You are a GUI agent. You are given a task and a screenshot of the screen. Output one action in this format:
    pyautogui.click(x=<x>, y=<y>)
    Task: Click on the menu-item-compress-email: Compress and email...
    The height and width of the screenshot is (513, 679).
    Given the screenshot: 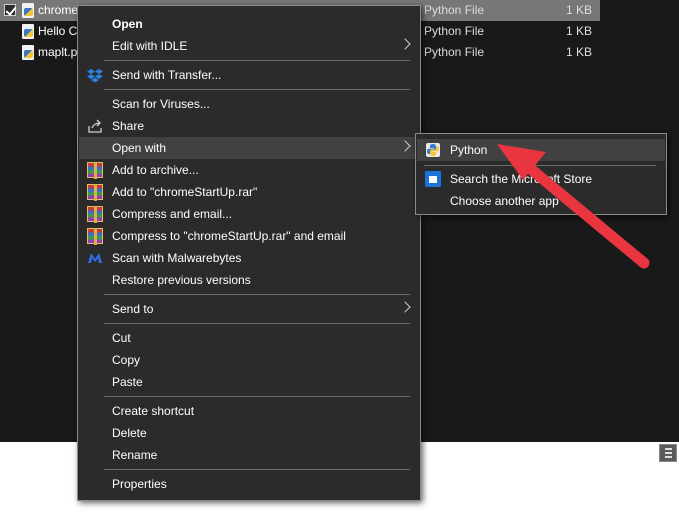 What is the action you would take?
    pyautogui.click(x=249, y=214)
    